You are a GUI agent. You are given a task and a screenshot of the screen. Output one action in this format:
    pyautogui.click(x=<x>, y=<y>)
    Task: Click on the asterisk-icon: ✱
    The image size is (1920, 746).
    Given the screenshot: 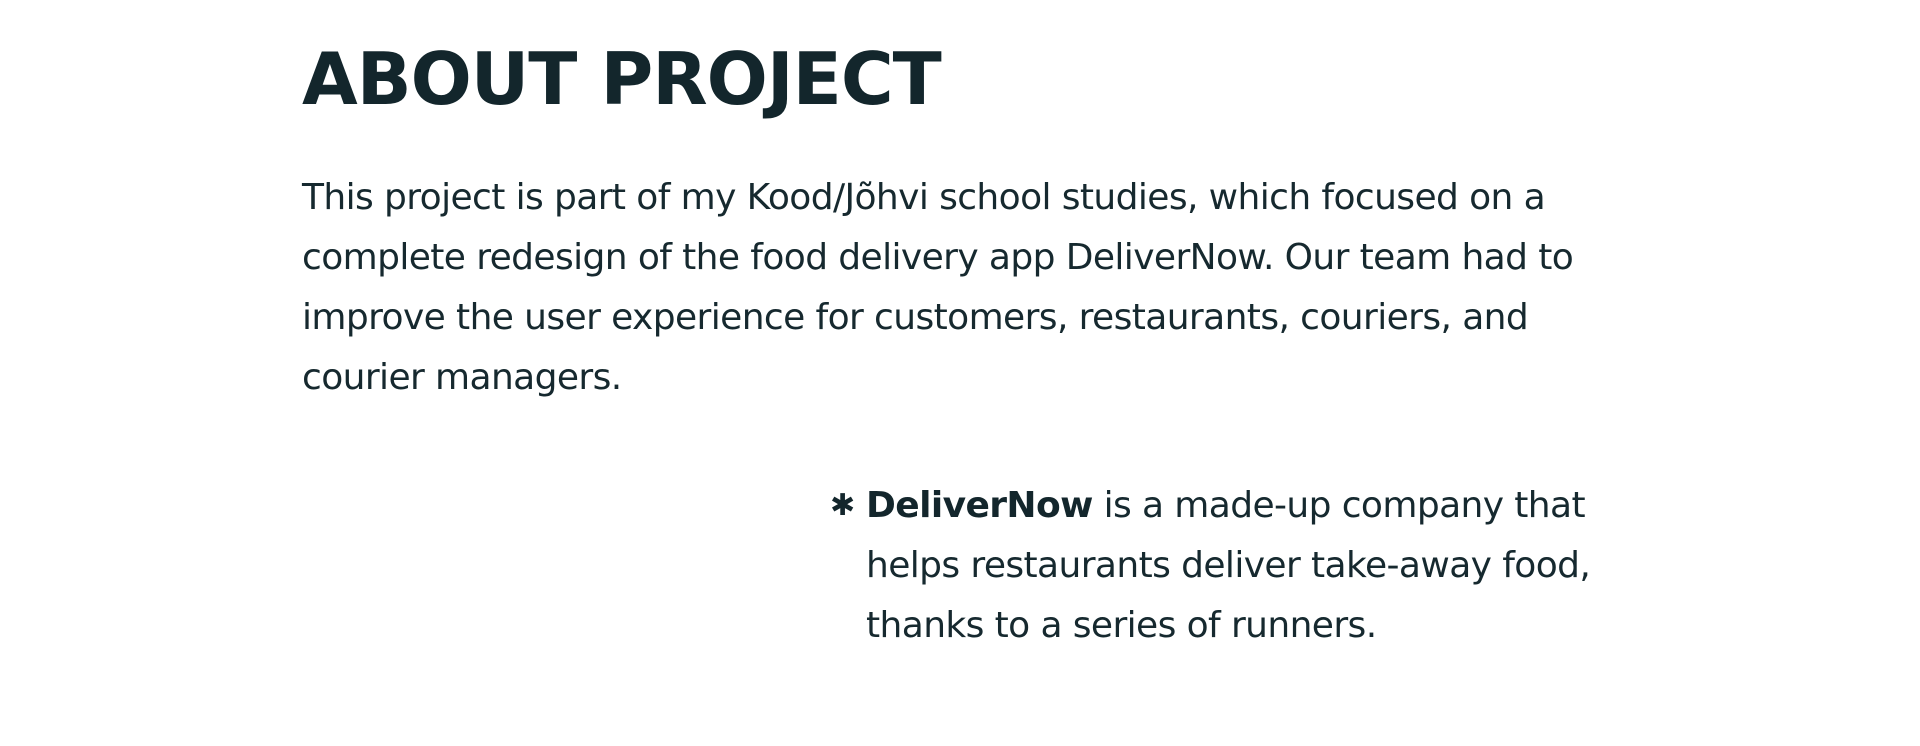 What is the action you would take?
    pyautogui.click(x=843, y=505)
    